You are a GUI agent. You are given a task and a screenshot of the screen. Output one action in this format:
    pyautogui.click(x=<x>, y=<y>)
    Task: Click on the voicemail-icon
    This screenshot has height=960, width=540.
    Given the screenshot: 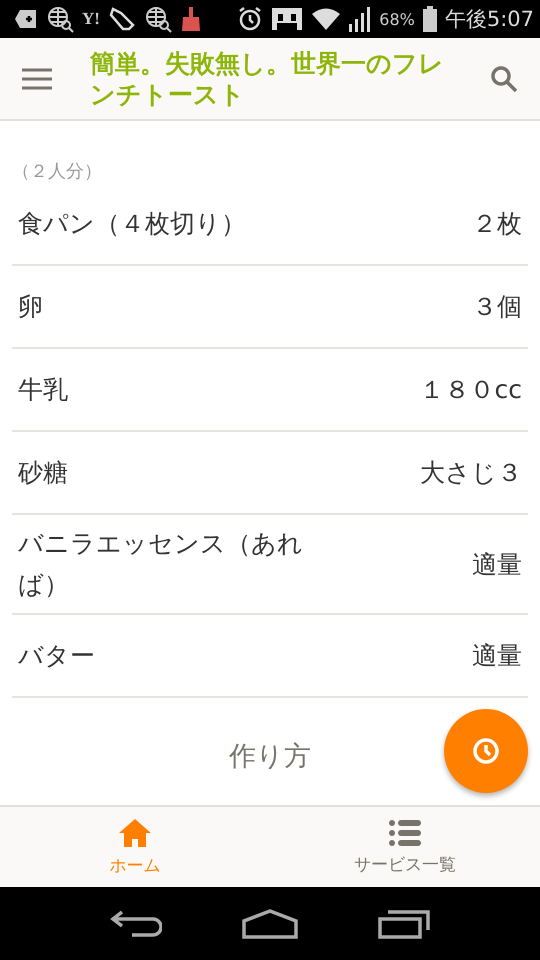 What is the action you would take?
    pyautogui.click(x=287, y=19)
    